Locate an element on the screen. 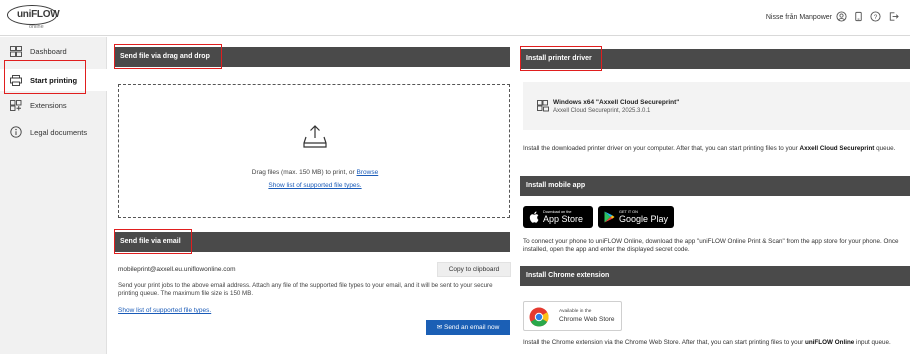 The width and height of the screenshot is (910, 354). sidebar-item-extensions: Extensions is located at coordinates (53, 105).